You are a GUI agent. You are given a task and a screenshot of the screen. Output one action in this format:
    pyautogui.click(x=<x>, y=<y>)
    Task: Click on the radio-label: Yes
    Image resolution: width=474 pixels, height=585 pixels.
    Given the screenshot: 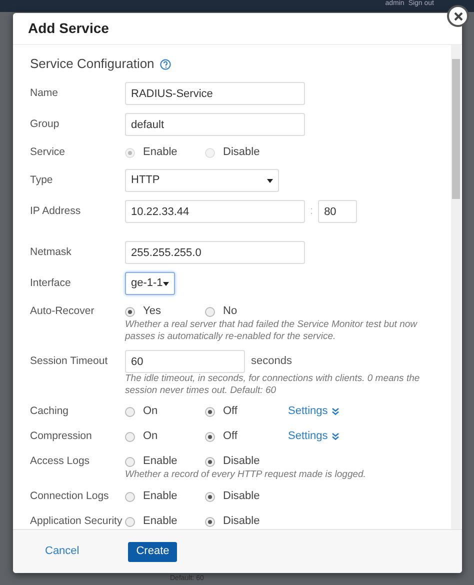 What is the action you would take?
    pyautogui.click(x=152, y=312)
    